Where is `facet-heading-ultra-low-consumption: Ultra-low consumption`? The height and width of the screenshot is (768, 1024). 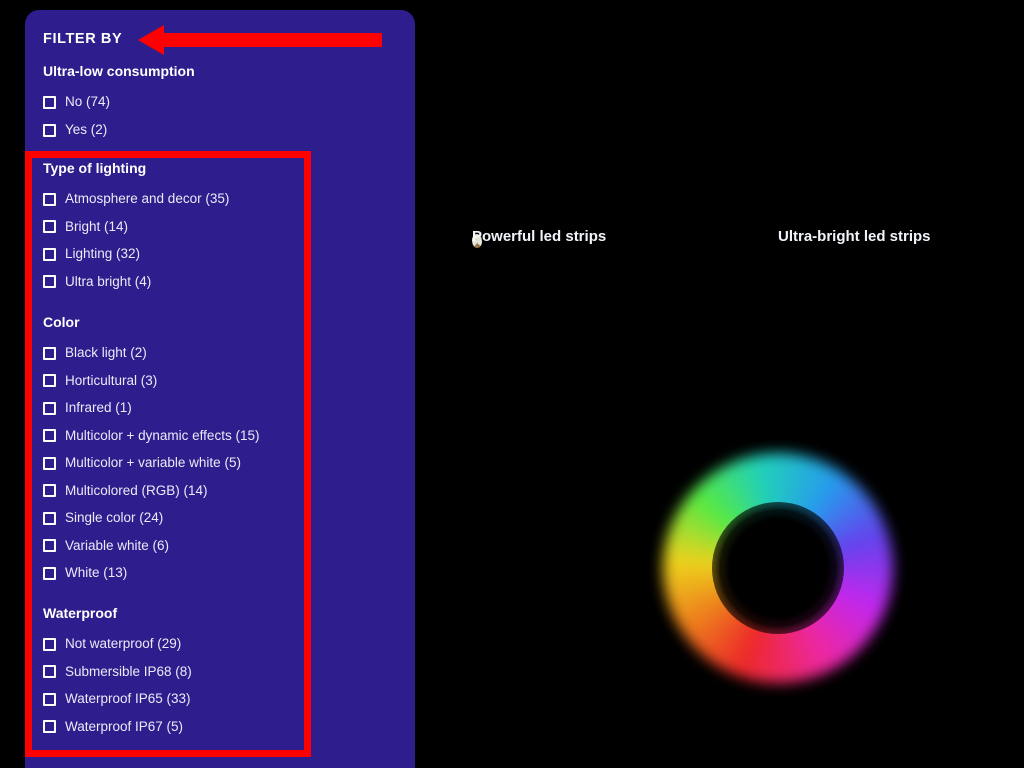
facet-heading-ultra-low-consumption: Ultra-low consumption is located at coordinates (119, 71).